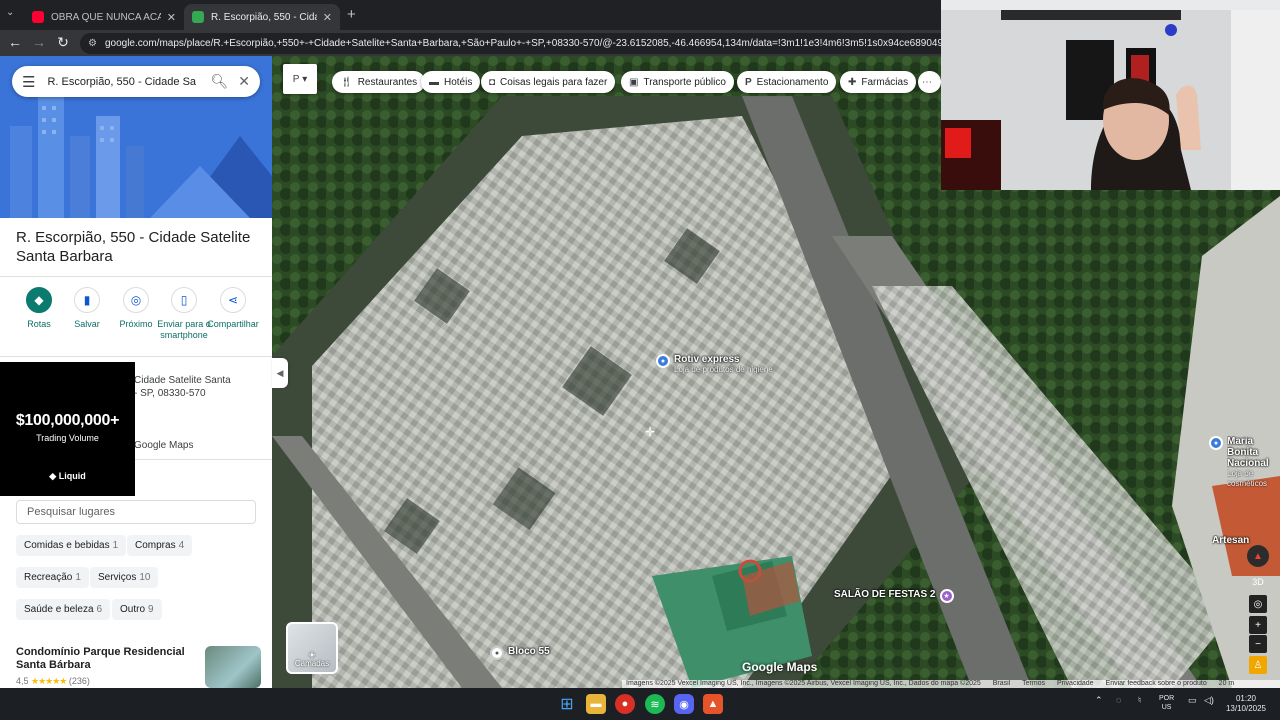 Image resolution: width=1280 pixels, height=720 pixels. I want to click on directions-button: ◆ Rotas, so click(39, 308).